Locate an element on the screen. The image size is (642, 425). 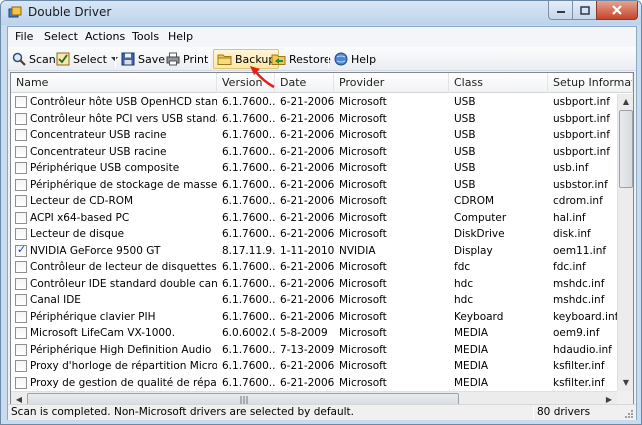
scroll-down-icon: ▼ is located at coordinates (625, 383).